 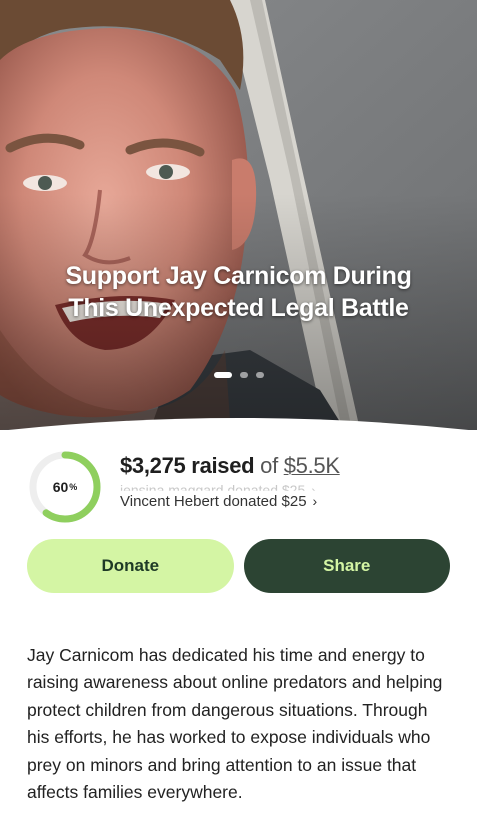 I want to click on raised-line: $3,275 raised of $5.5K, so click(x=284, y=466).